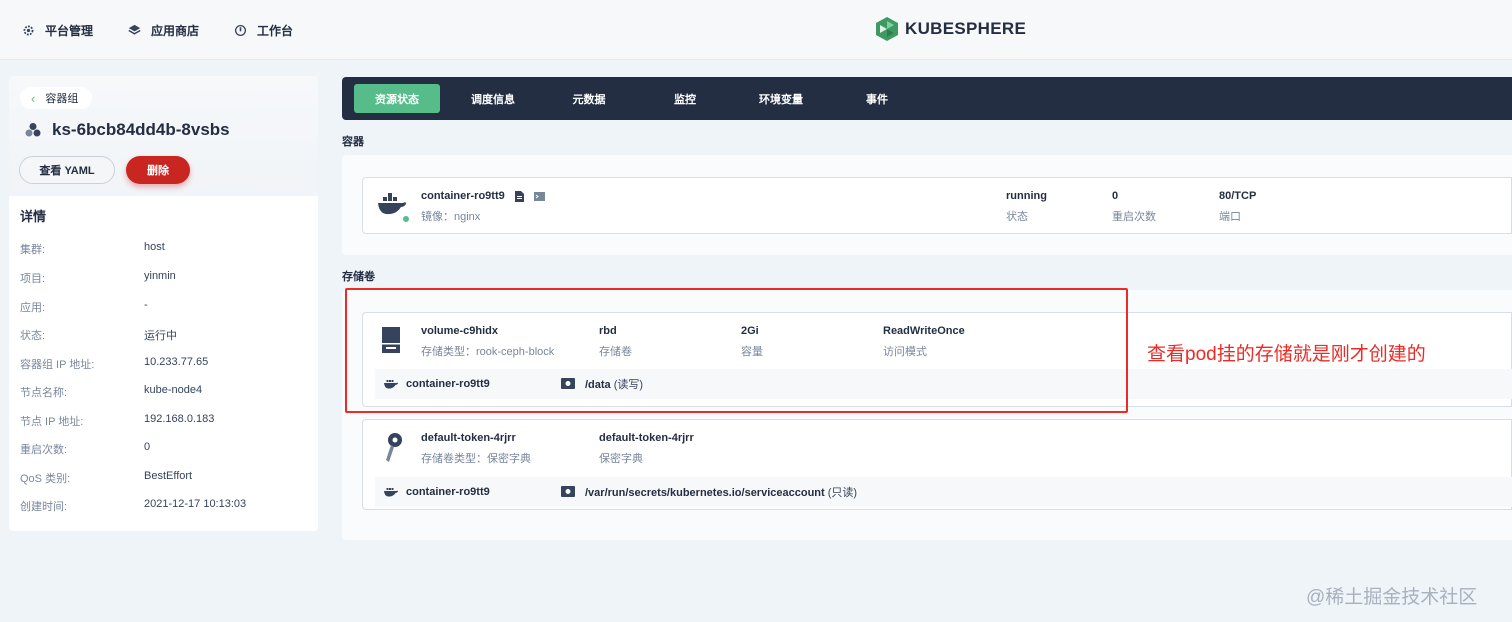 The height and width of the screenshot is (622, 1512). Describe the element at coordinates (463, 196) in the screenshot. I see `container-name: container-ro9tt9` at that location.